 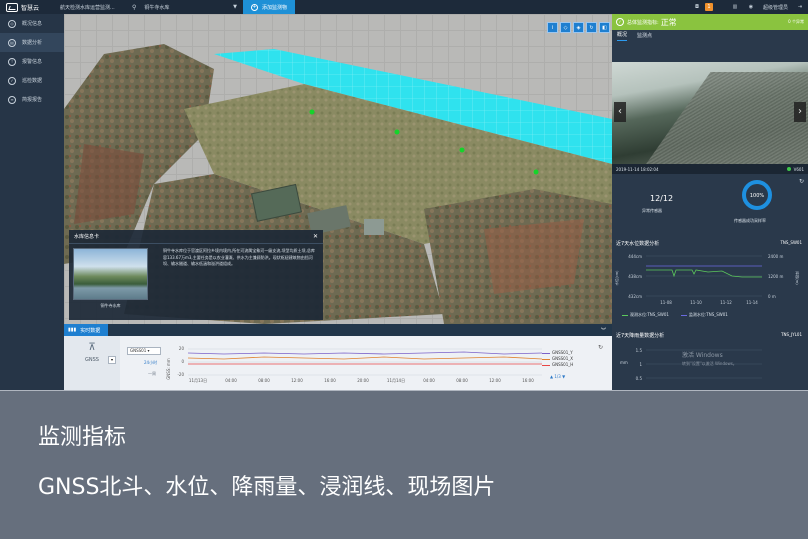 I want to click on sampling-rate-value: 100%, so click(x=757, y=196).